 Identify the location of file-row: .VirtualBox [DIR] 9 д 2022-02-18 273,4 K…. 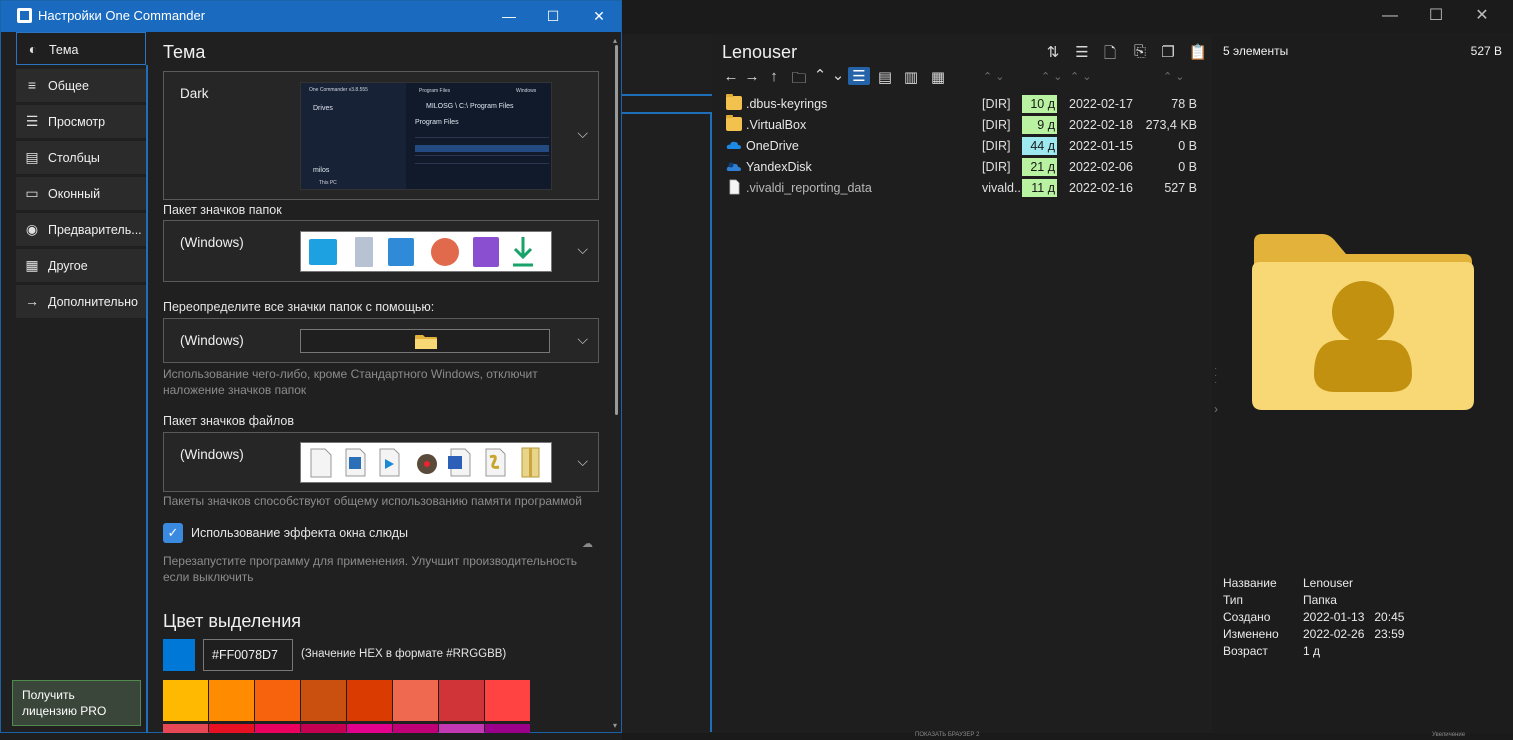
(967, 125).